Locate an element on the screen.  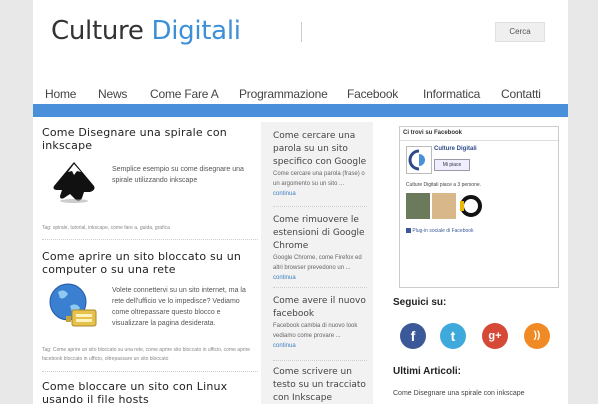
logo-text-culture: Culture is located at coordinates (97, 31).